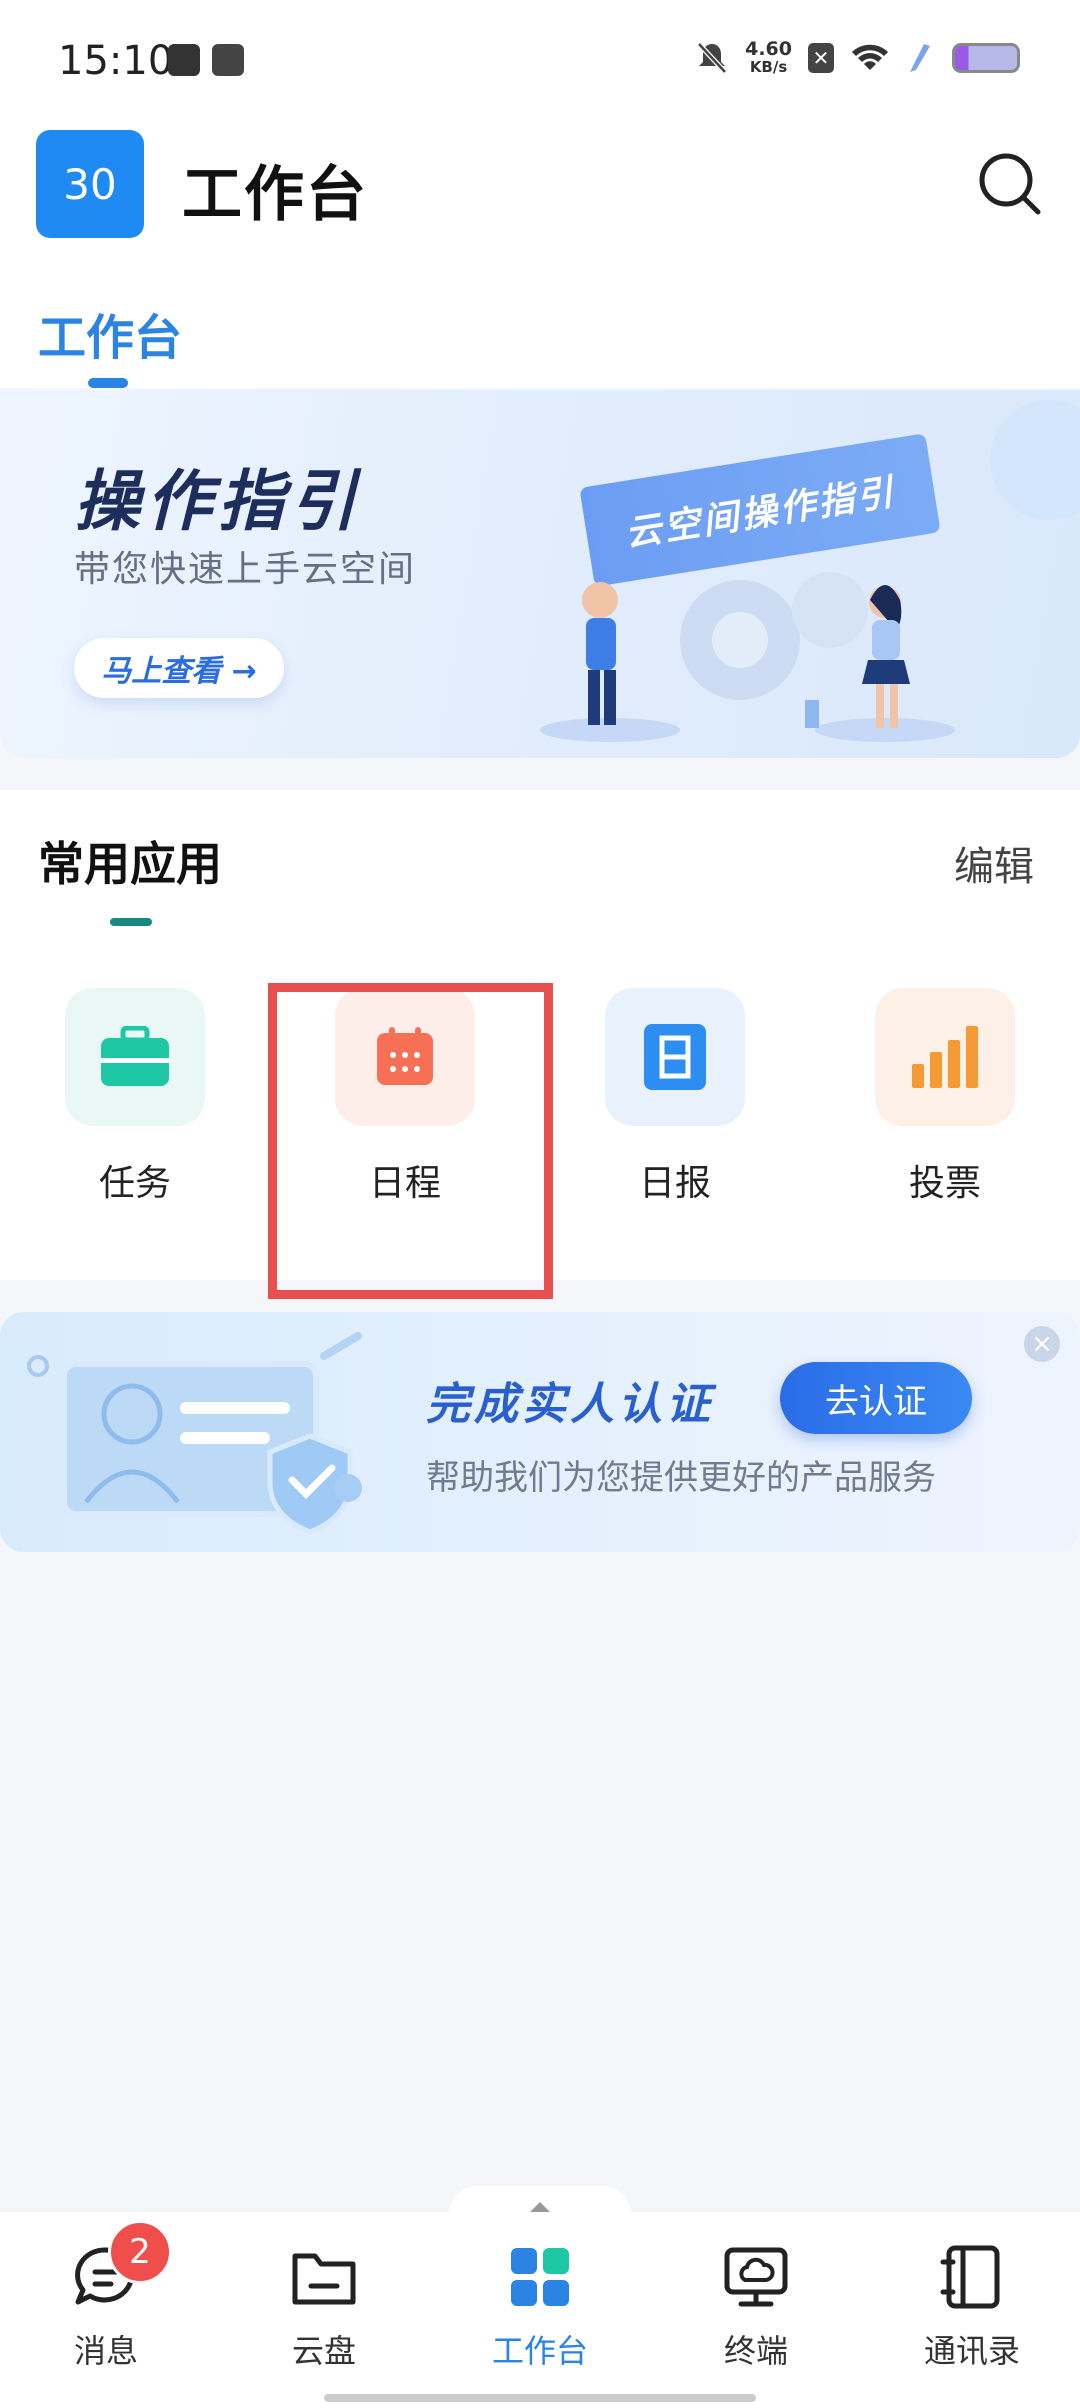 Image resolution: width=1080 pixels, height=2408 pixels. What do you see at coordinates (681, 1478) in the screenshot?
I see `auth-banner-subtitle: 帮助我们为您提供更好的产品服务` at bounding box center [681, 1478].